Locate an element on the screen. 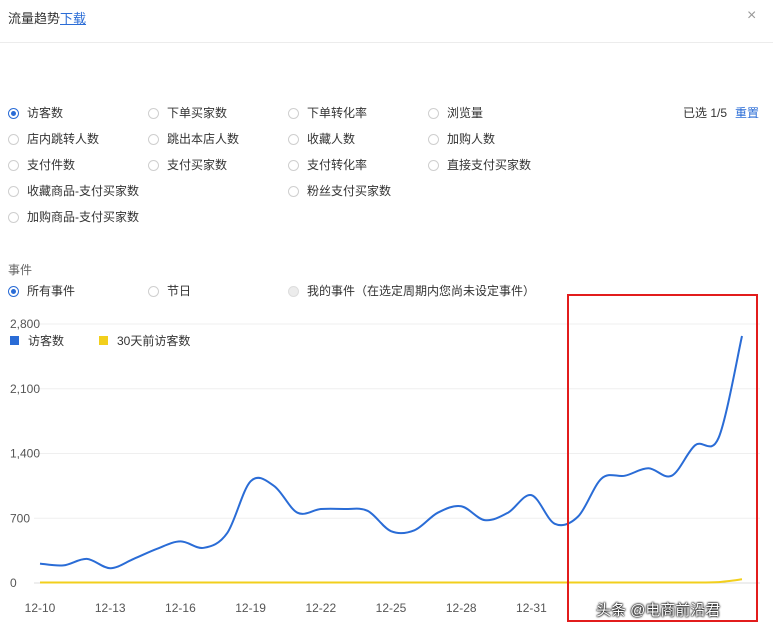  event-option: 我的事件（在选定周期内您尚未设定事件） is located at coordinates (411, 290).